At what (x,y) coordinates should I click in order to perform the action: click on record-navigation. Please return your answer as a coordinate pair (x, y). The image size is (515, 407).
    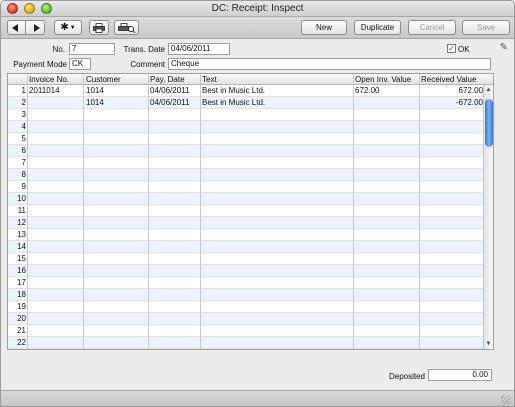
    Looking at the image, I should click on (26, 27).